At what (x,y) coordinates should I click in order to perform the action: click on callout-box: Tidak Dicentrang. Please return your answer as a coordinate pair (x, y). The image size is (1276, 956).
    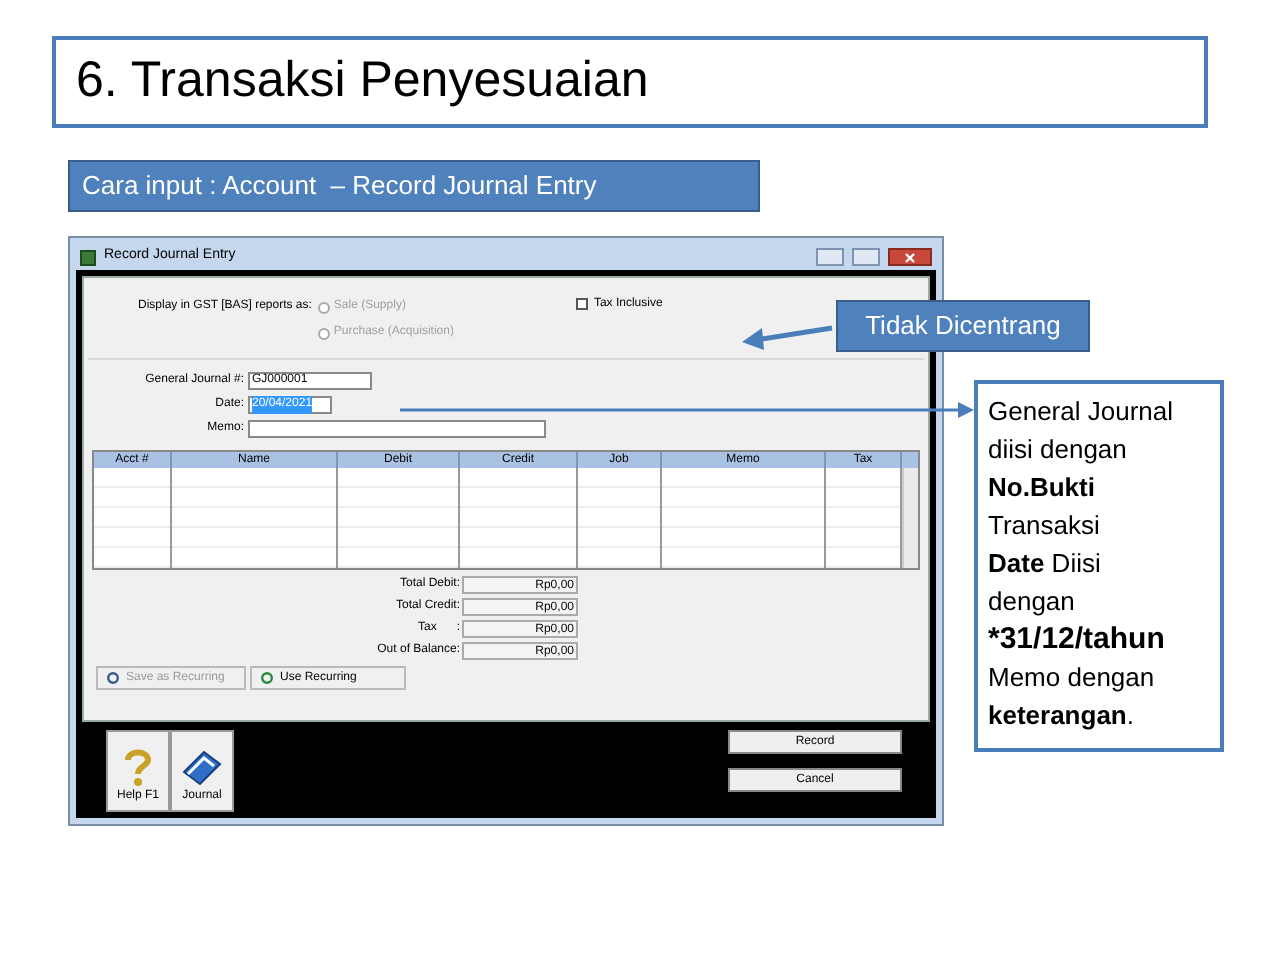
    Looking at the image, I should click on (963, 326).